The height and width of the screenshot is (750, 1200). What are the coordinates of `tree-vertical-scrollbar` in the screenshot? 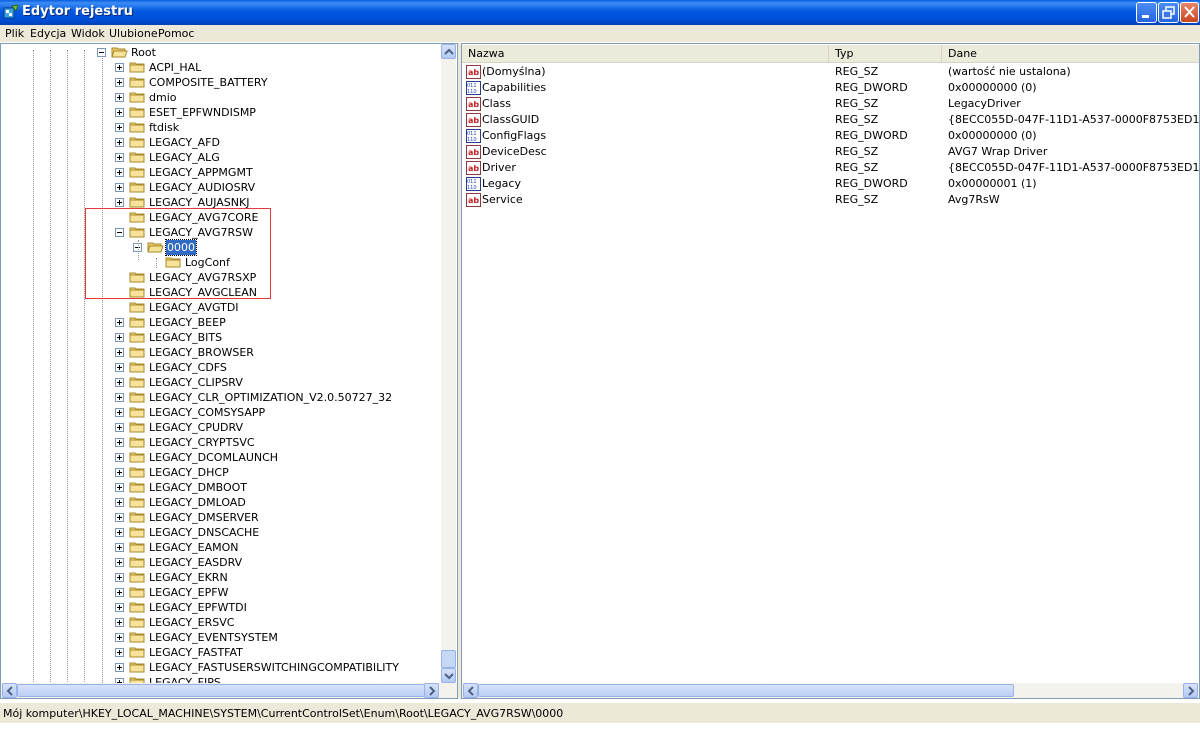 It's located at (448, 363).